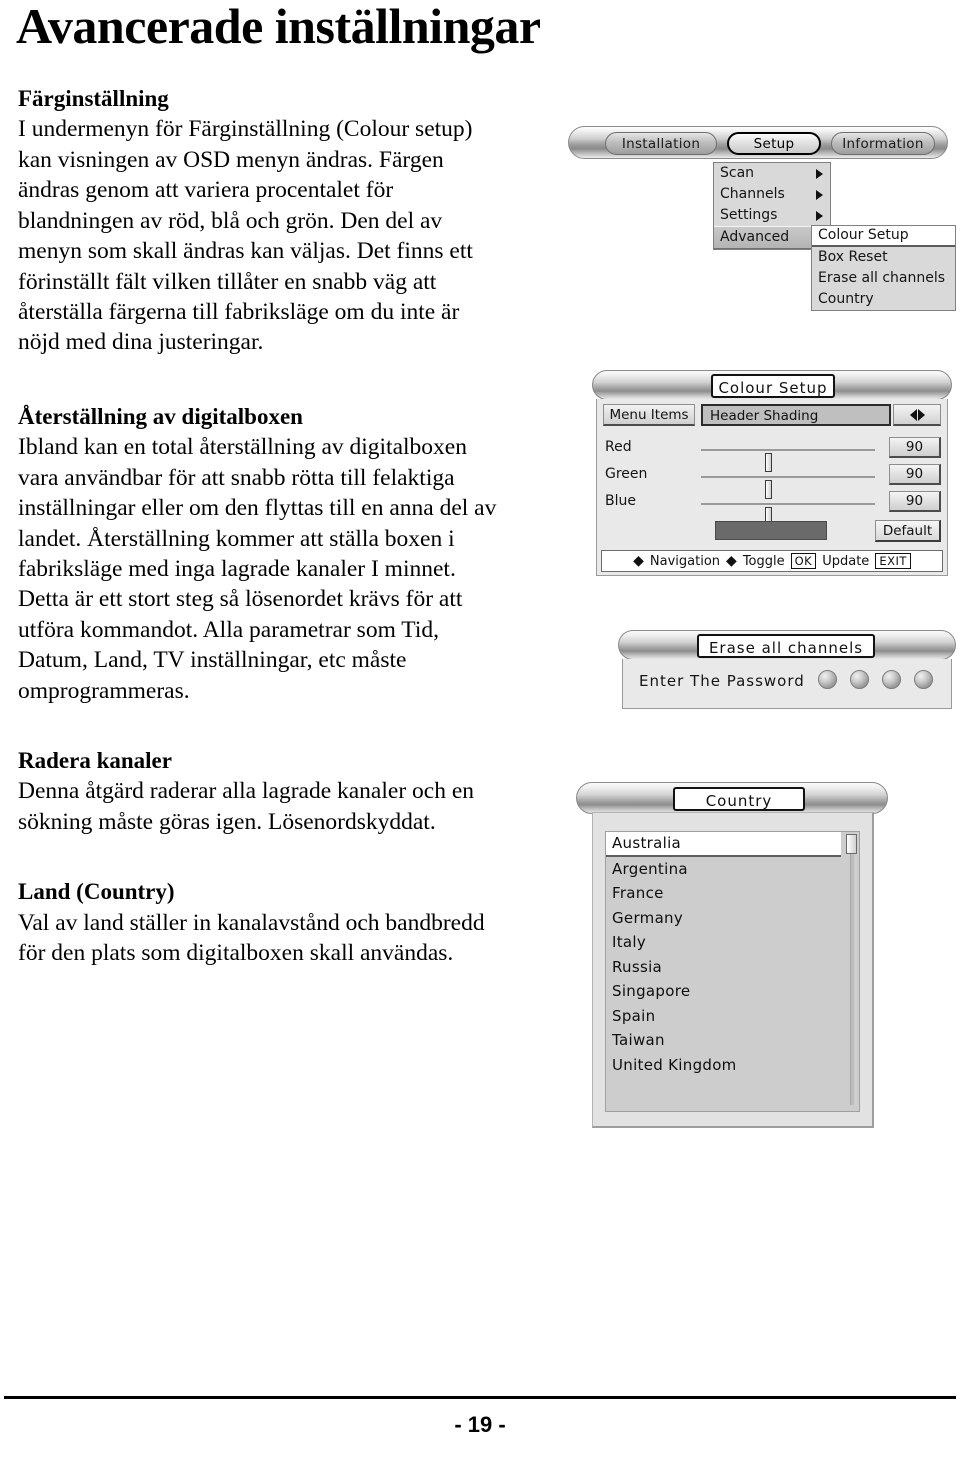  What do you see at coordinates (647, 843) in the screenshot?
I see `country-label: Australia` at bounding box center [647, 843].